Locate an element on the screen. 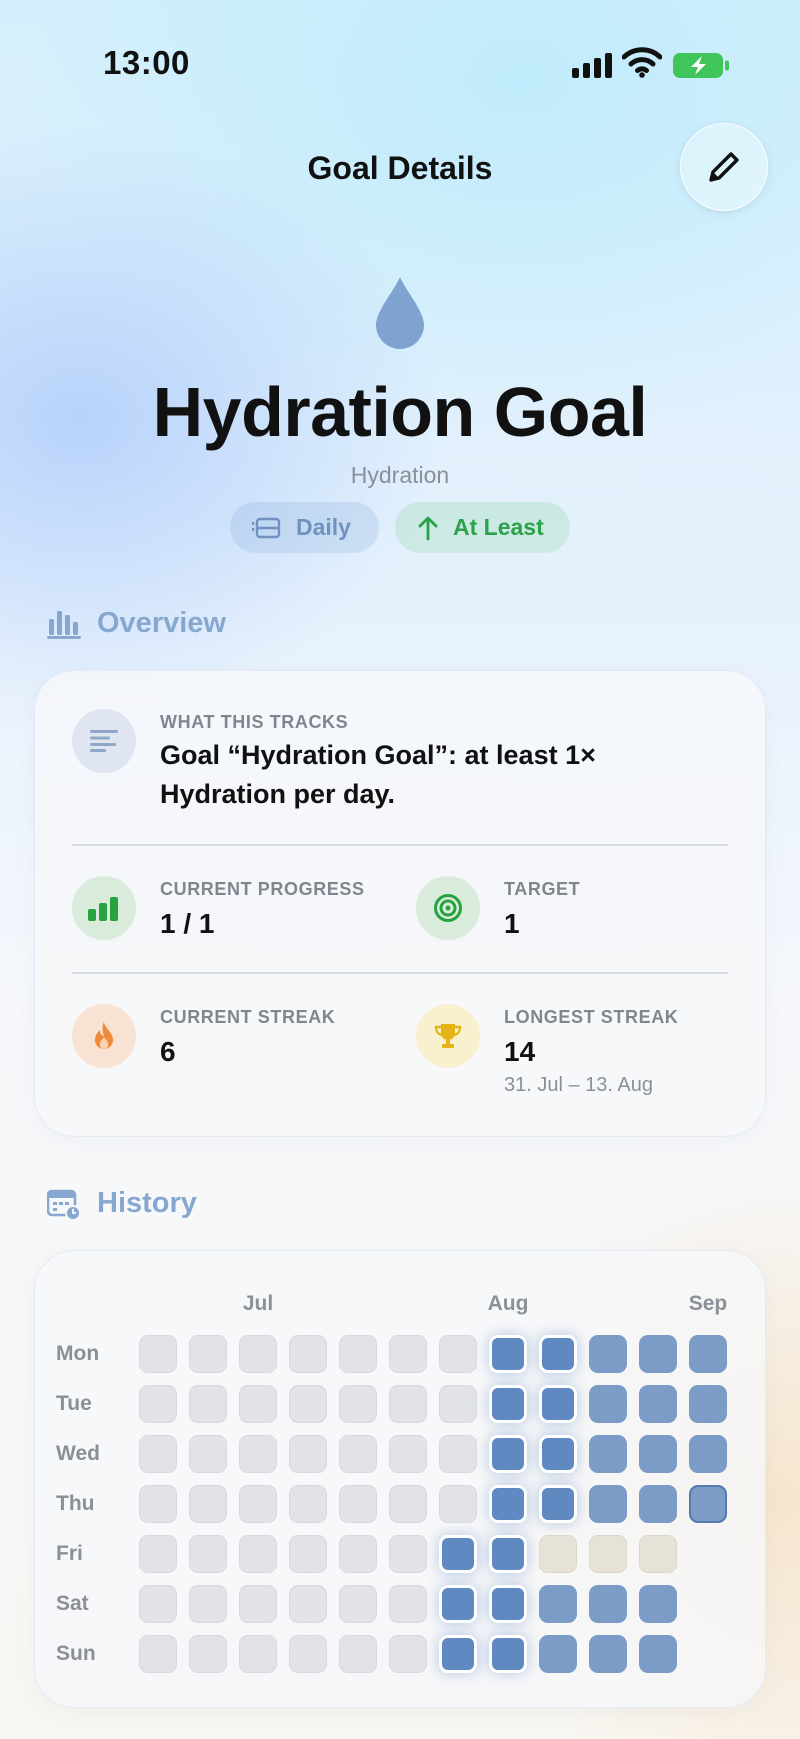 This screenshot has height=1739, width=800. goal-description-line: Hydration per day. is located at coordinates (278, 794).